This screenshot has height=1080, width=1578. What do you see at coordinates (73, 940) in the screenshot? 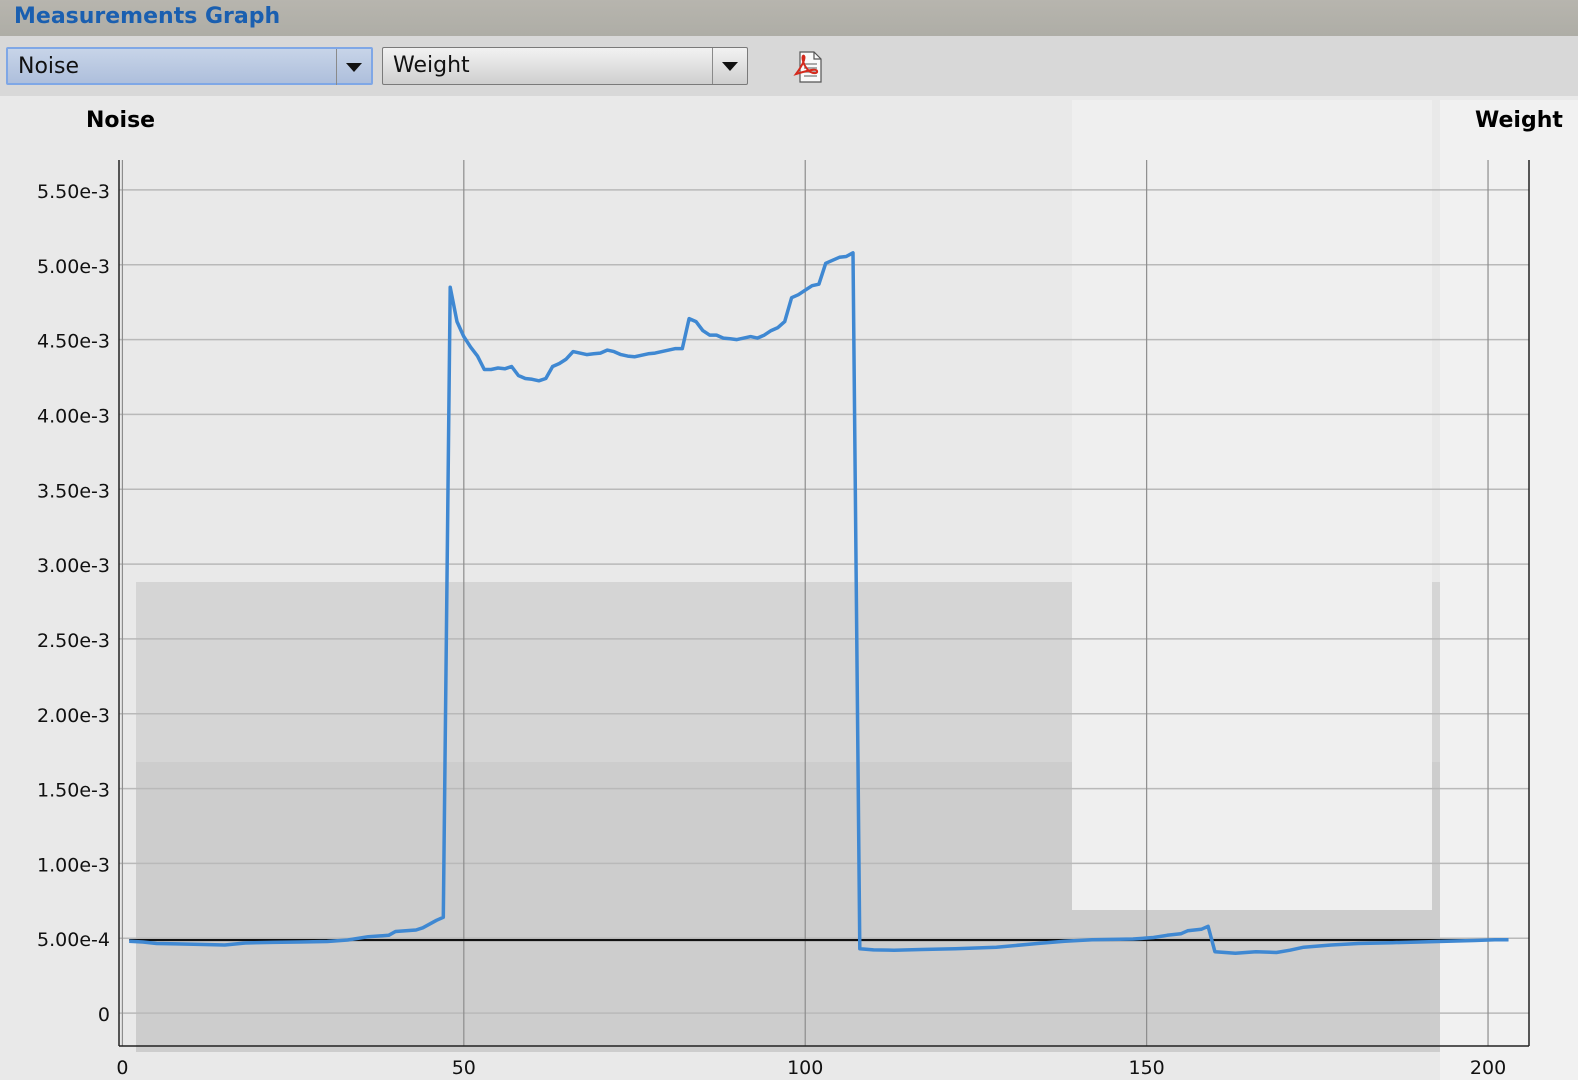
I see `y-tick-label: 5.00e-4` at bounding box center [73, 940].